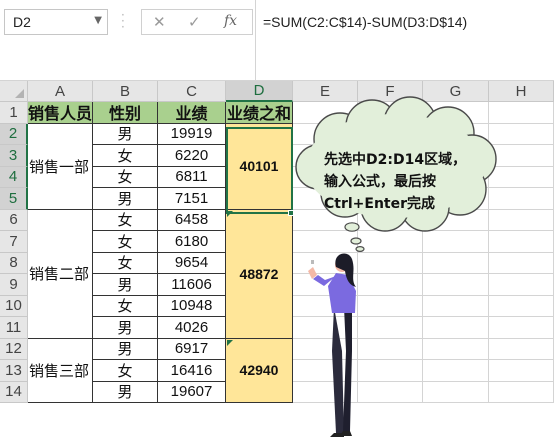 The height and width of the screenshot is (445, 554). I want to click on name-box: D2 ▼, so click(56, 22).